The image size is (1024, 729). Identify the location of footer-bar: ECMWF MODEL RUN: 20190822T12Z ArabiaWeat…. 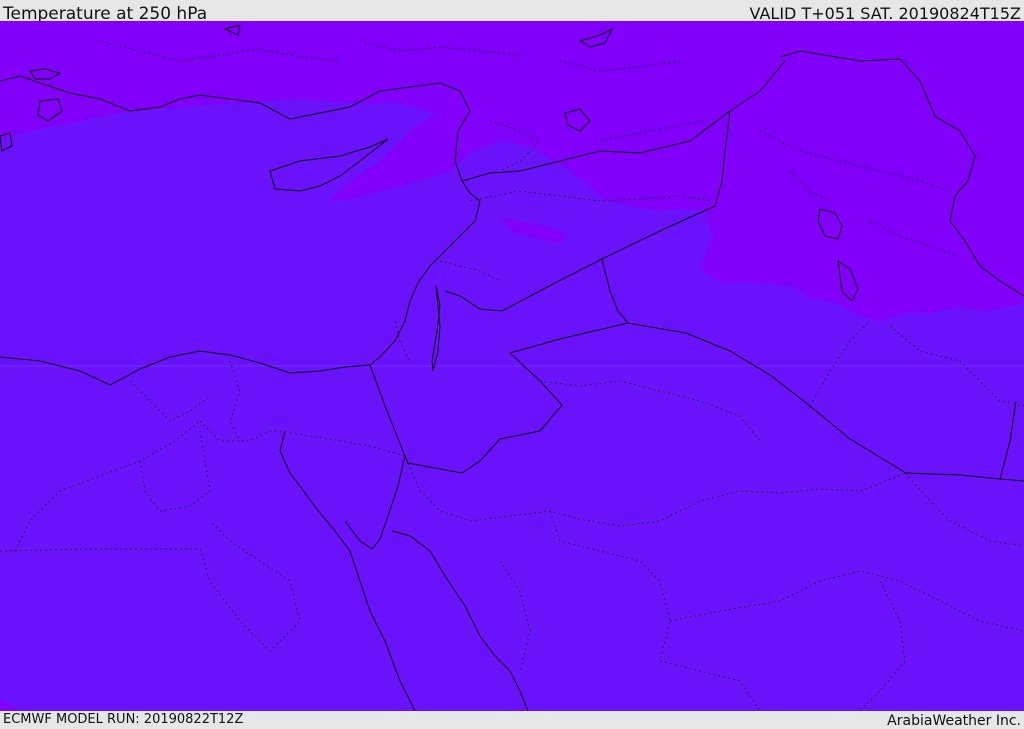
(512, 720).